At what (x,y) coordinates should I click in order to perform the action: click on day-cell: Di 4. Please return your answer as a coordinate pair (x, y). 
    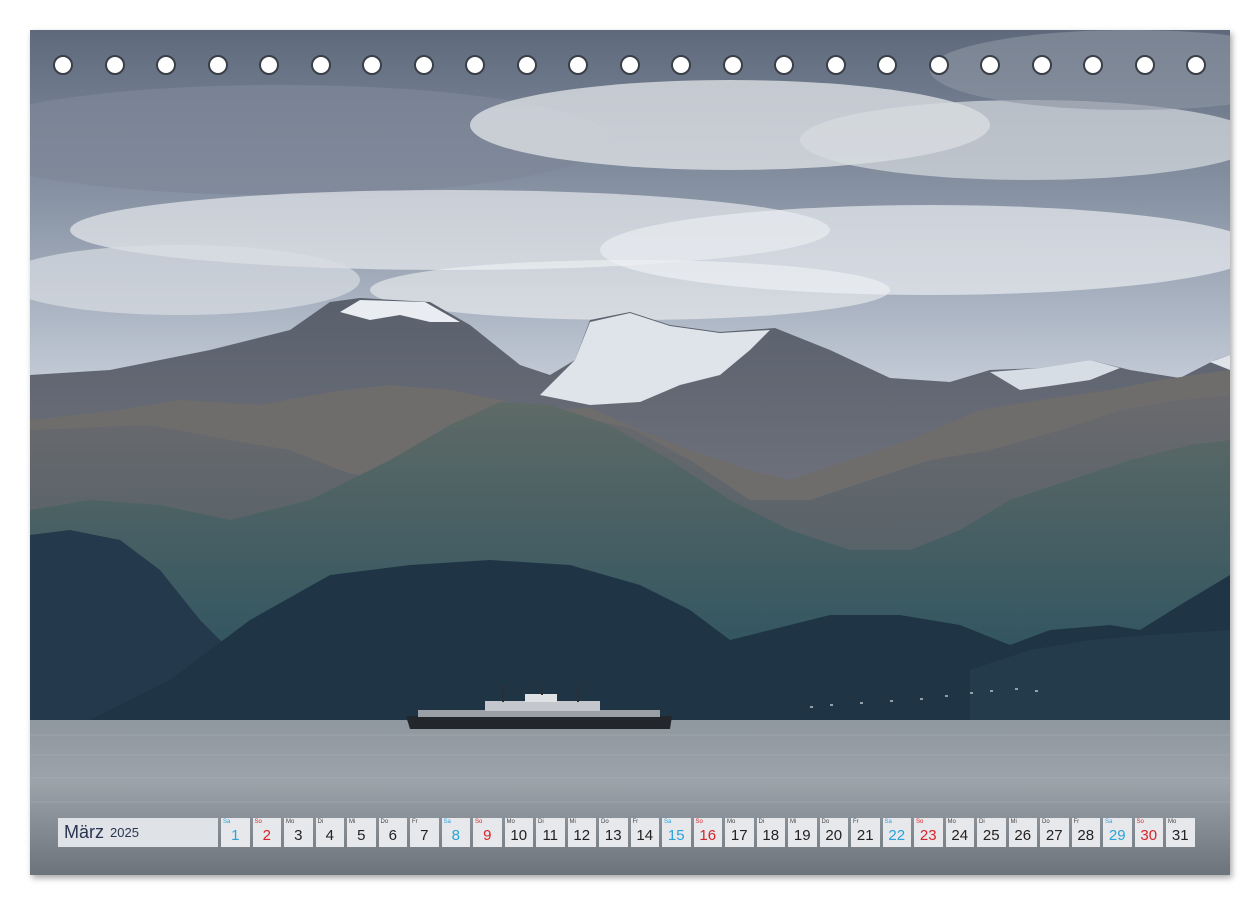
    Looking at the image, I should click on (329, 832).